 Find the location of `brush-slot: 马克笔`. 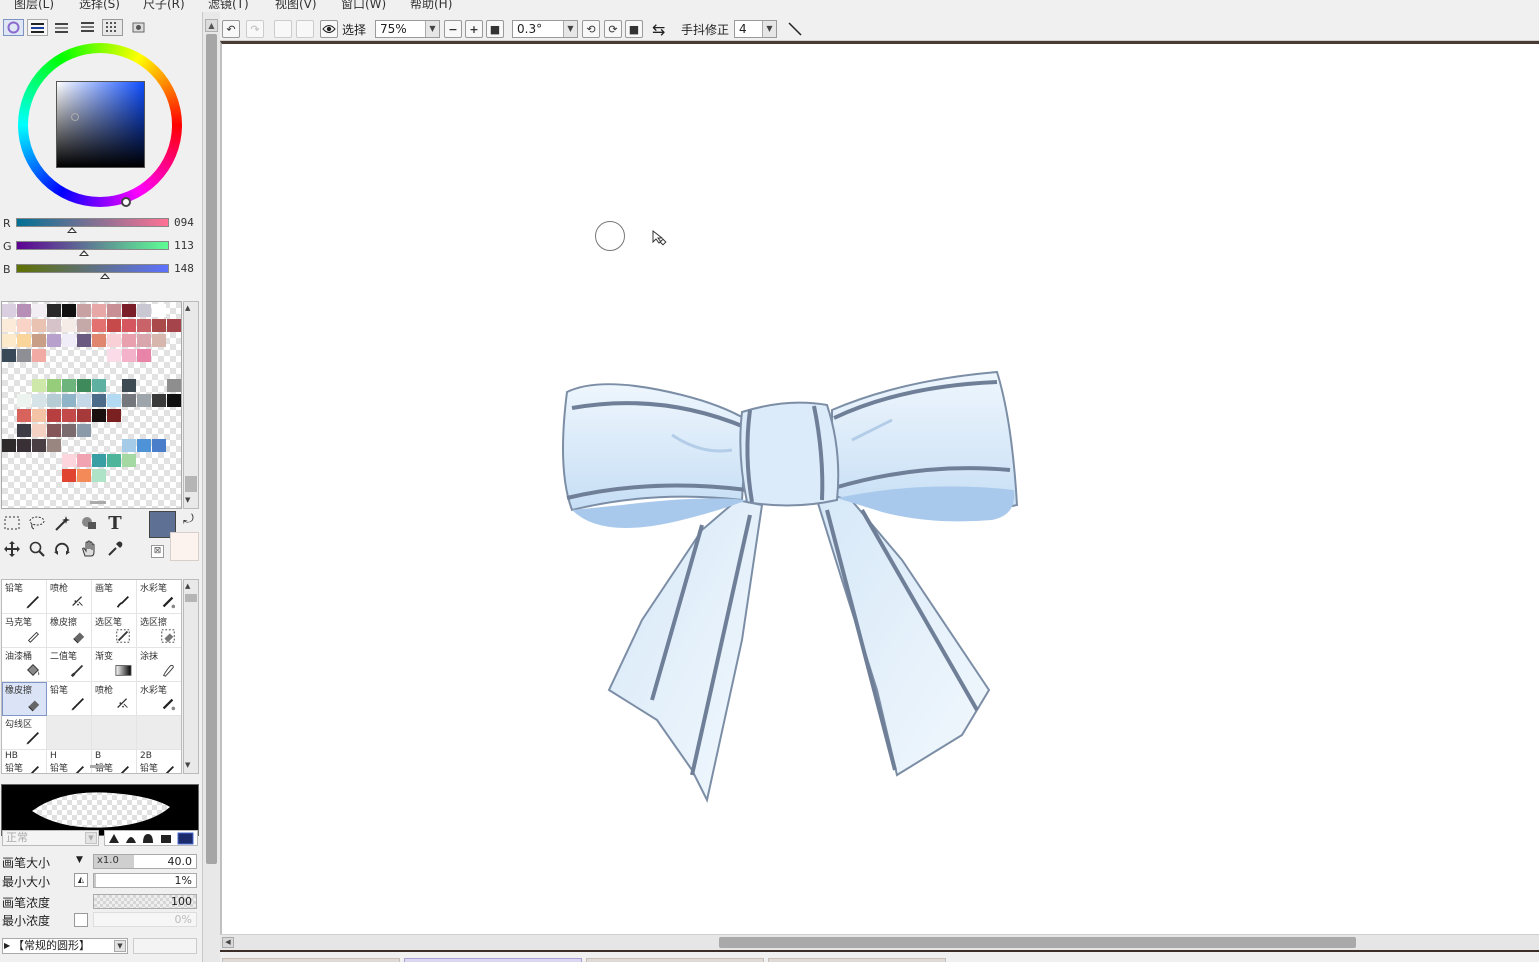

brush-slot: 马克笔 is located at coordinates (24, 631).